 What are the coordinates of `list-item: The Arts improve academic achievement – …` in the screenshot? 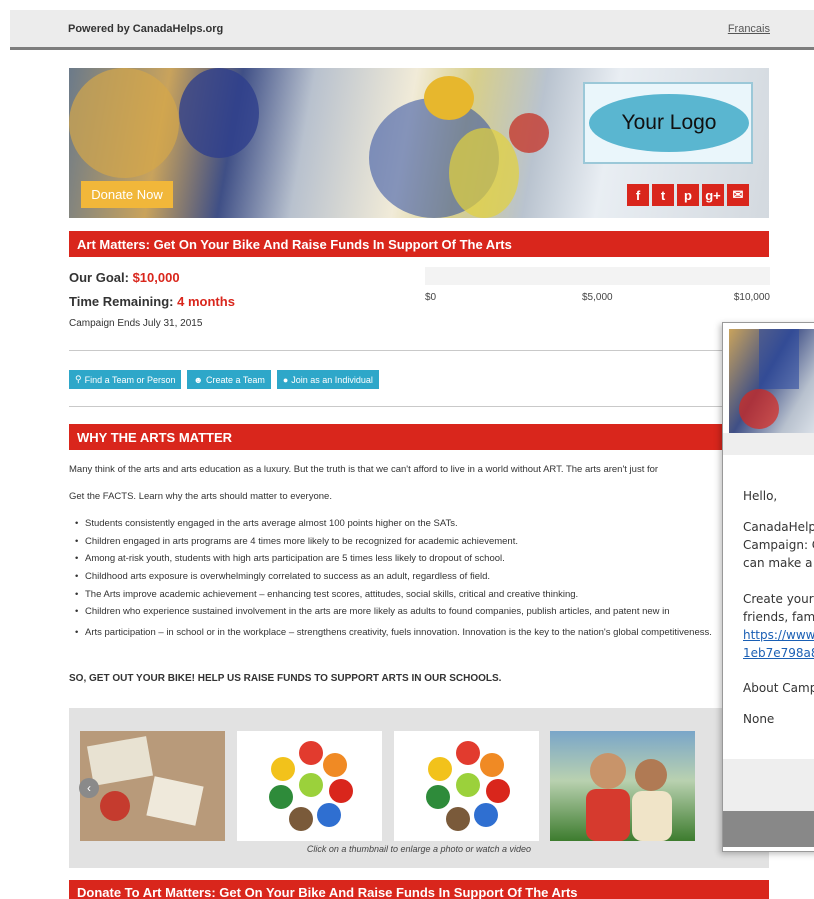 It's located at (405, 598).